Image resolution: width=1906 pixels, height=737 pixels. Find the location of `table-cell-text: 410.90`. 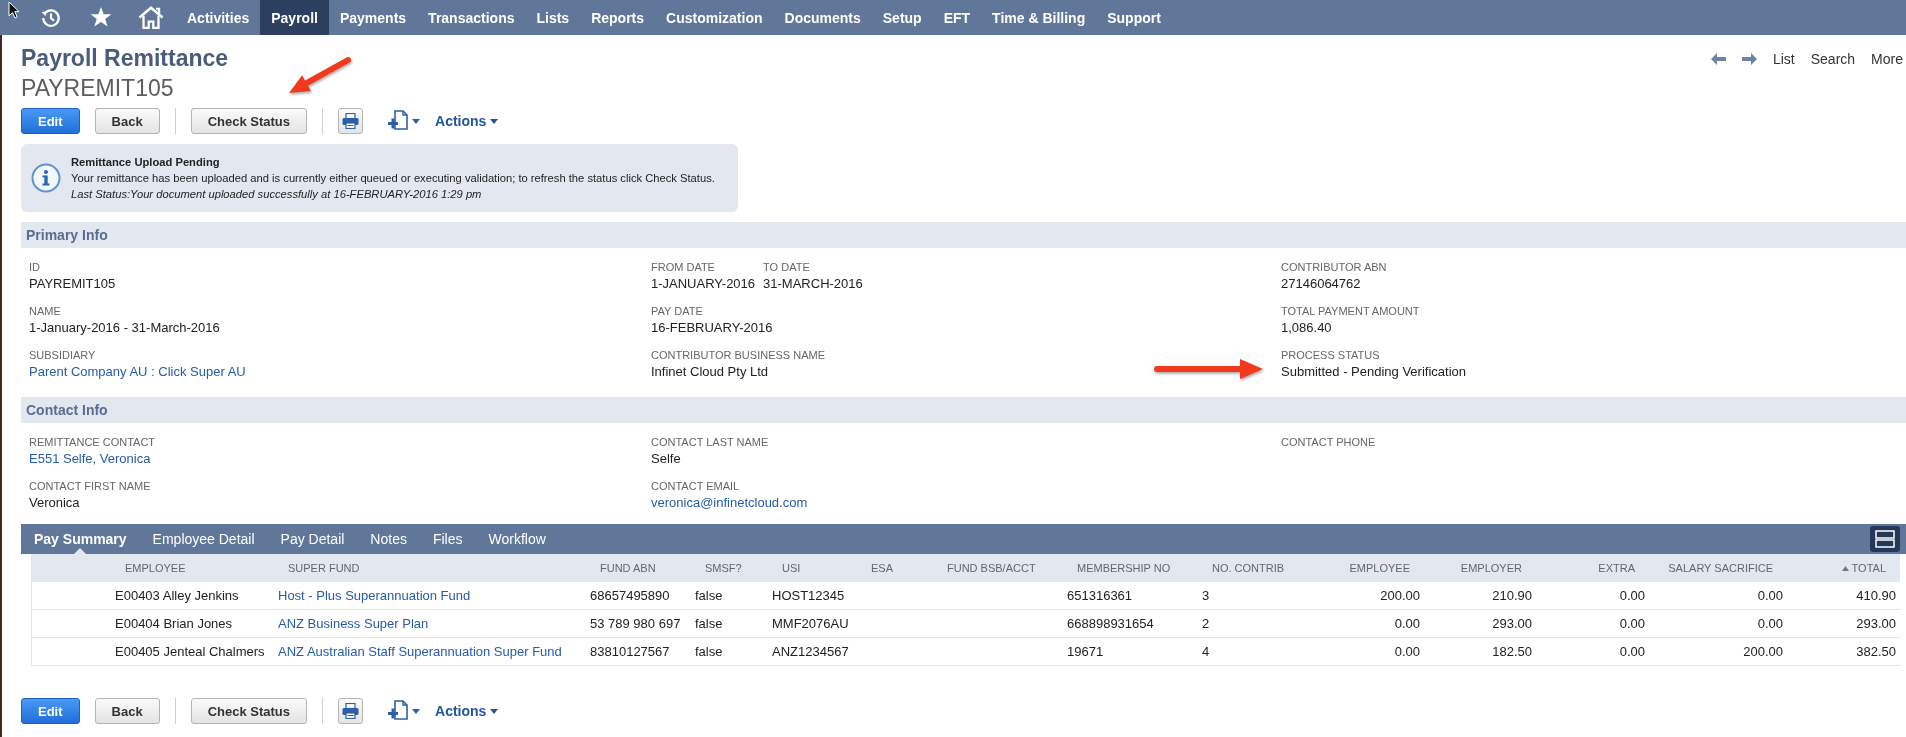

table-cell-text: 410.90 is located at coordinates (1876, 596).